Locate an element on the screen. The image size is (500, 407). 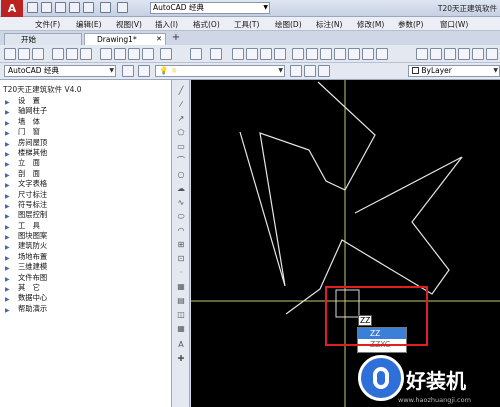
circle-icon: ○ is located at coordinates (181, 175).